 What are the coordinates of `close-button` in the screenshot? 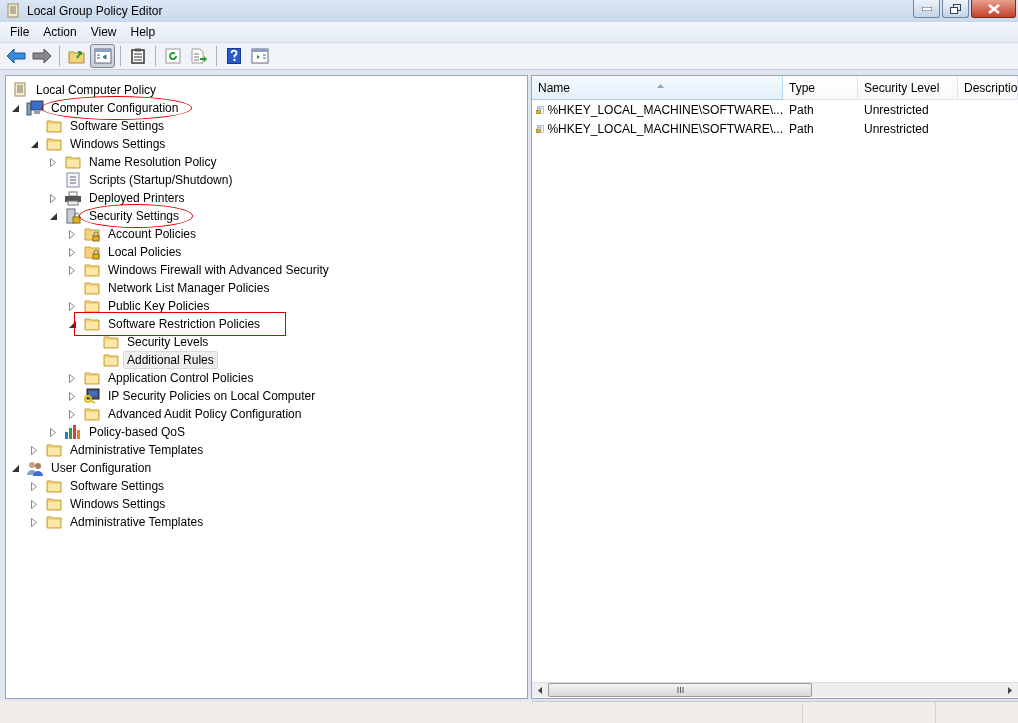 It's located at (993, 9).